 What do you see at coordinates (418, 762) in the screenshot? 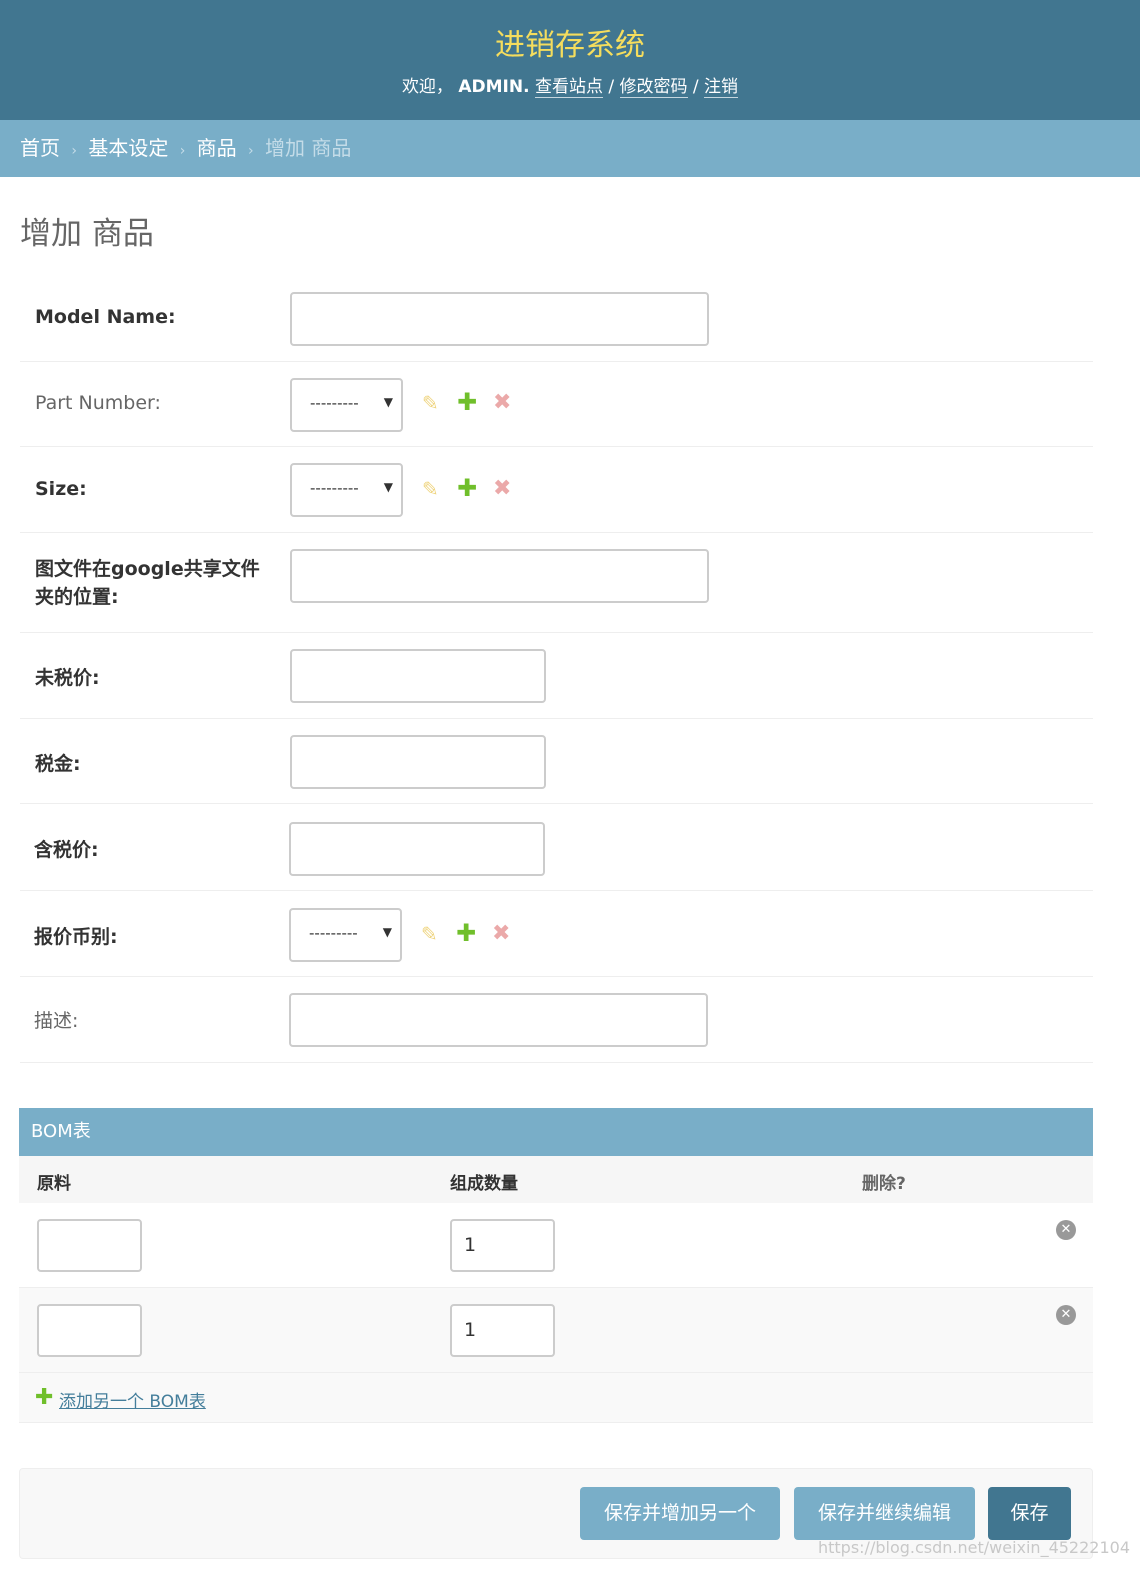
I see `tax-input` at bounding box center [418, 762].